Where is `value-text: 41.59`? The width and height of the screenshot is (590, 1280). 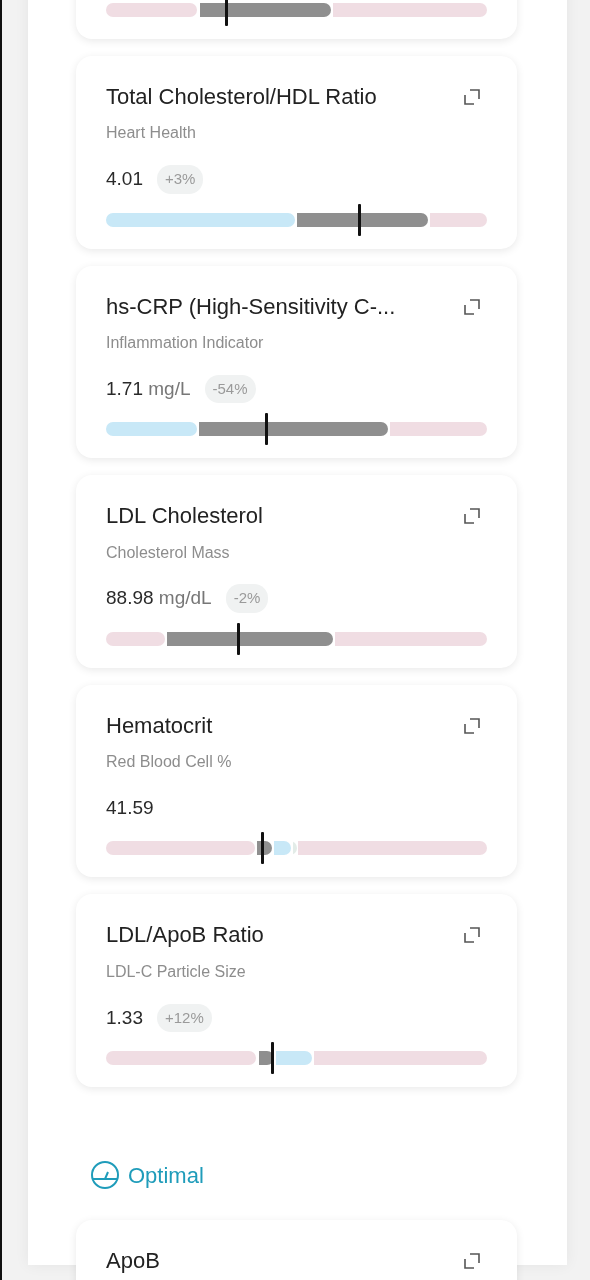
value-text: 41.59 is located at coordinates (130, 808).